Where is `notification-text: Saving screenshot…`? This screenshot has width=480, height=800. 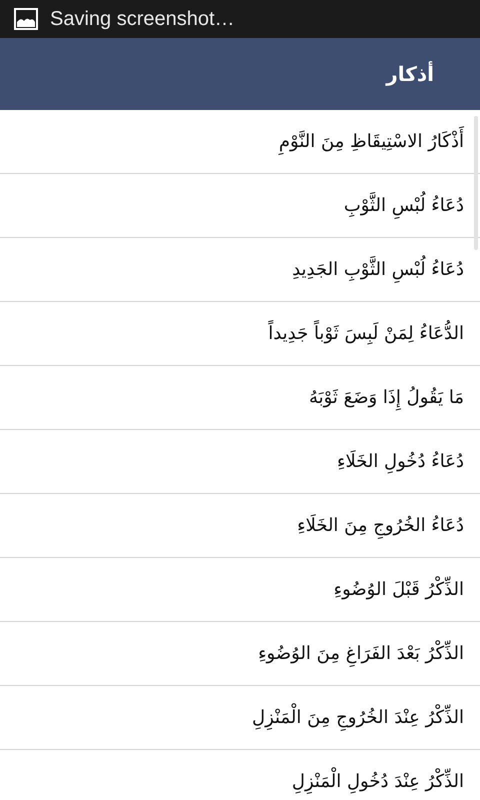
notification-text: Saving screenshot… is located at coordinates (142, 19).